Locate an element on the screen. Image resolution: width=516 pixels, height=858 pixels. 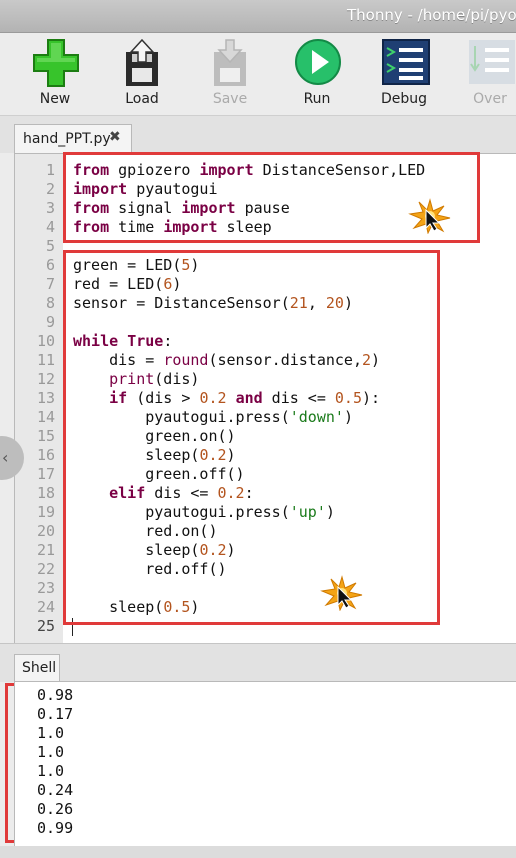
tab-hand-ppt: hand_PPT.py ✖ is located at coordinates (73, 139).